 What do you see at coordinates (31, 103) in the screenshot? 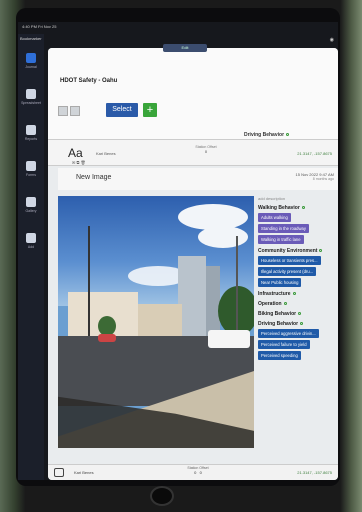
I see `nav-item-label: Spreadsheet` at bounding box center [31, 103].